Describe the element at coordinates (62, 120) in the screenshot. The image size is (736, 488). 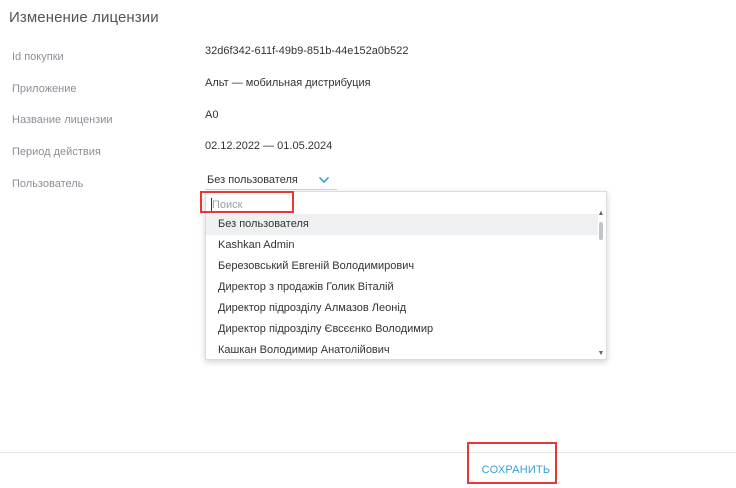
I see `license-name-label: Название лицензии` at that location.